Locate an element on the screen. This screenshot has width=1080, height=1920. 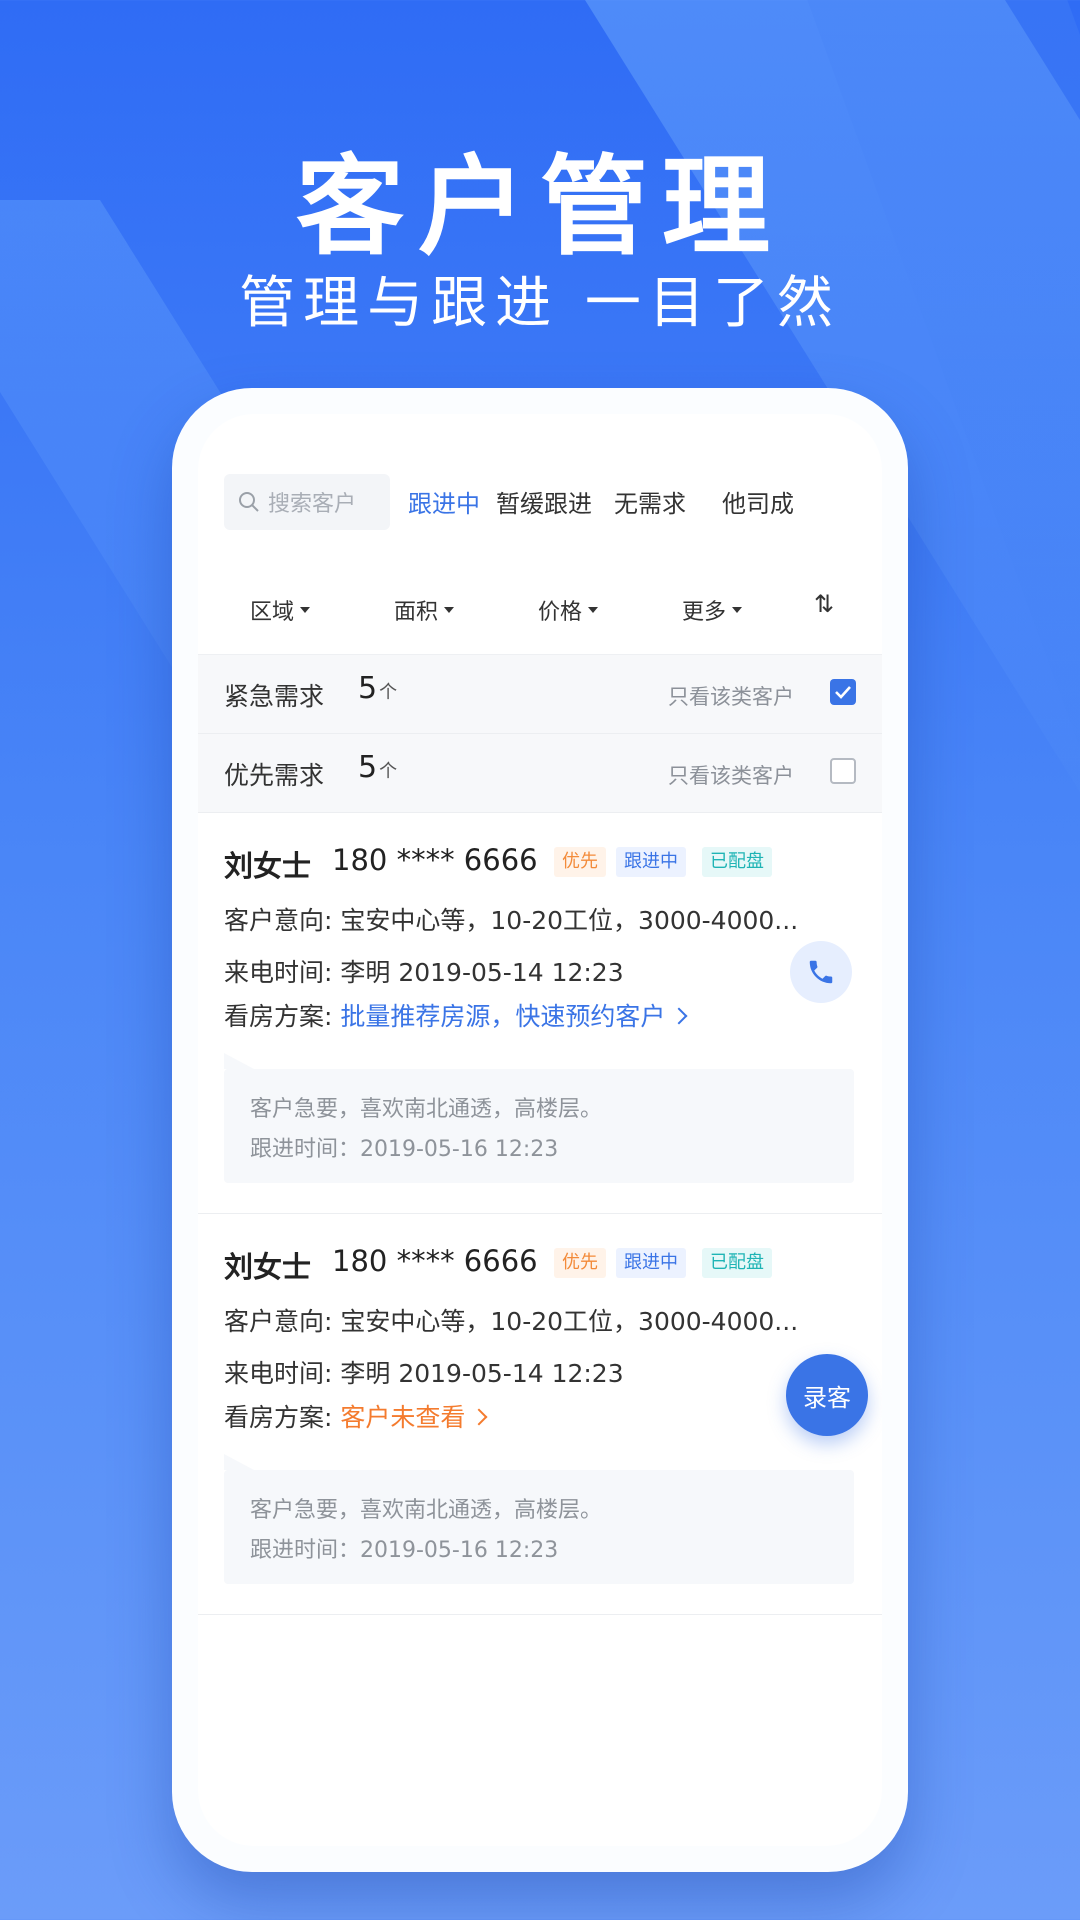
filter-price: 价格 is located at coordinates (568, 610).